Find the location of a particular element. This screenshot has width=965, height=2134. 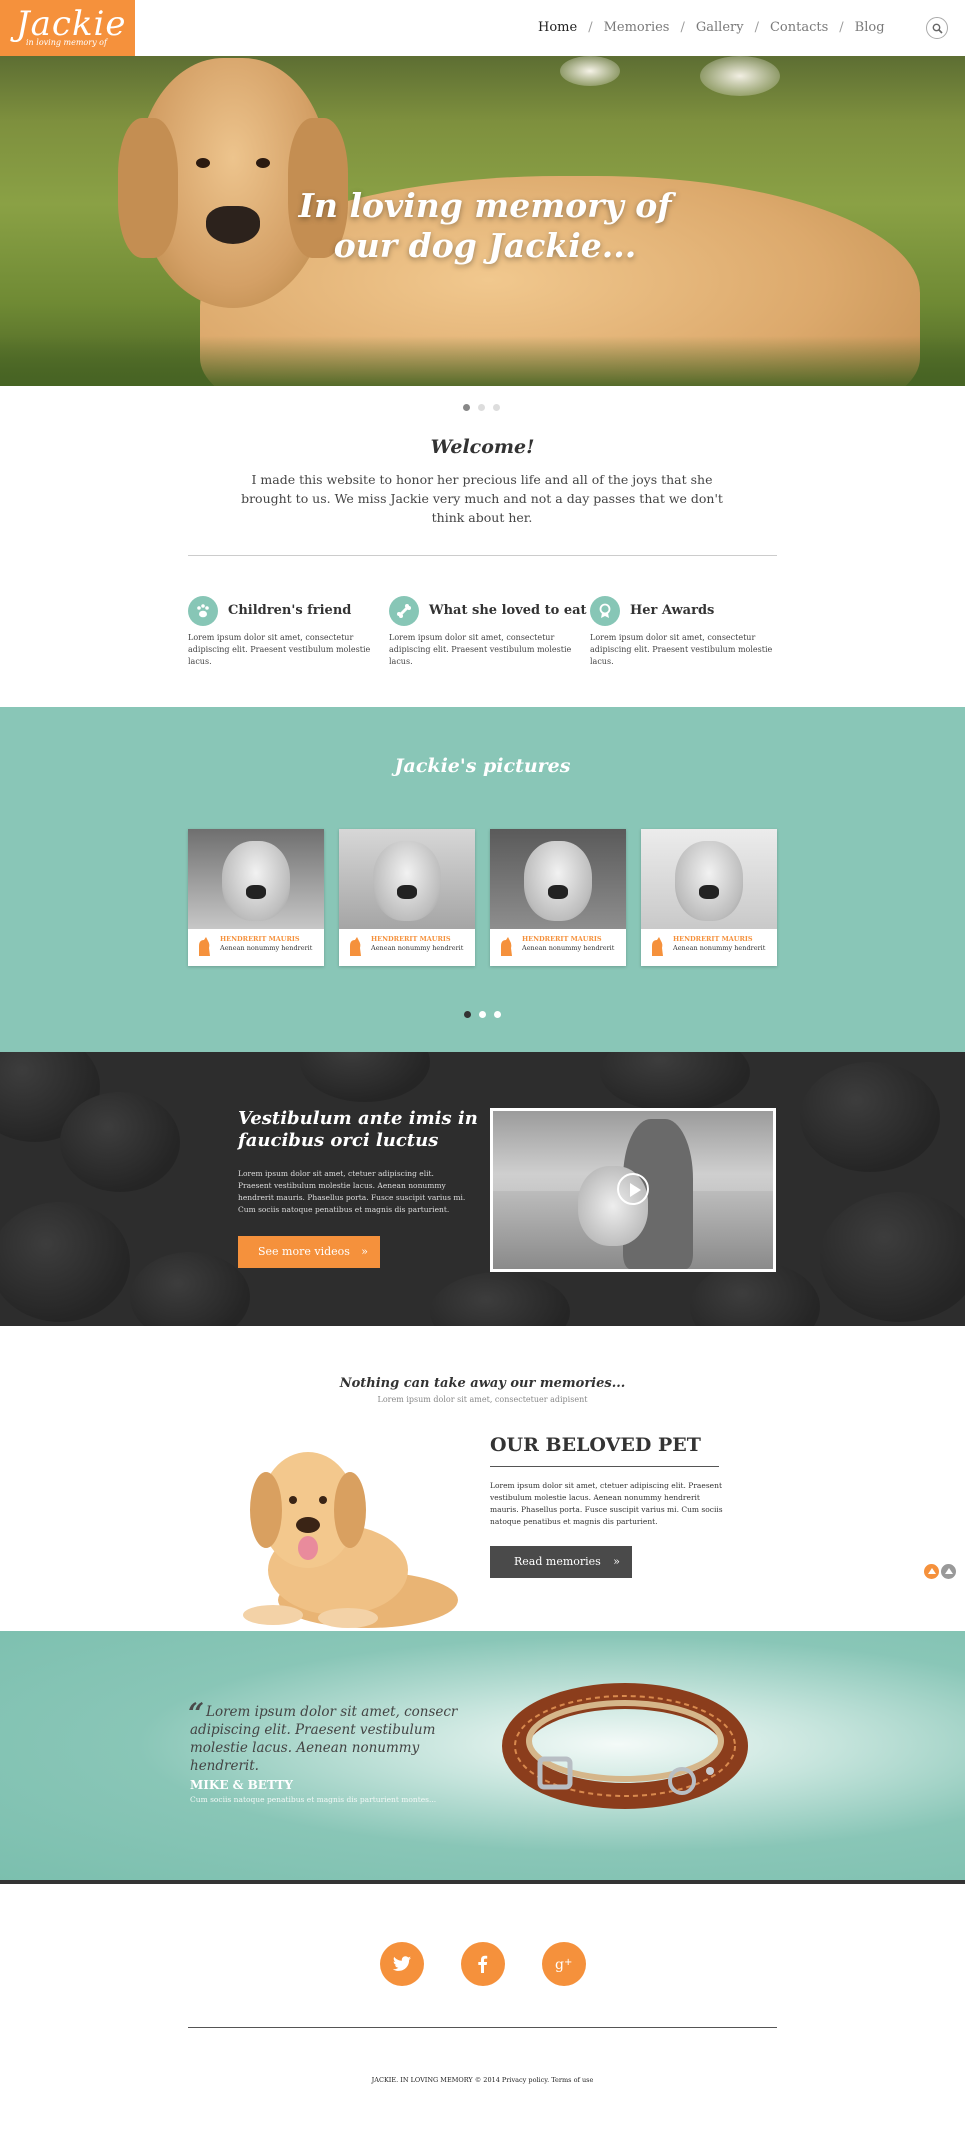

video-thumbnail is located at coordinates (633, 1190).